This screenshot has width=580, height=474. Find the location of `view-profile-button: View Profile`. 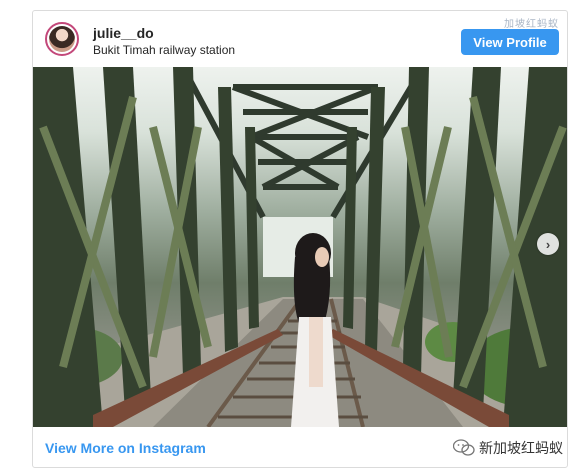

view-profile-button: View Profile is located at coordinates (510, 42).